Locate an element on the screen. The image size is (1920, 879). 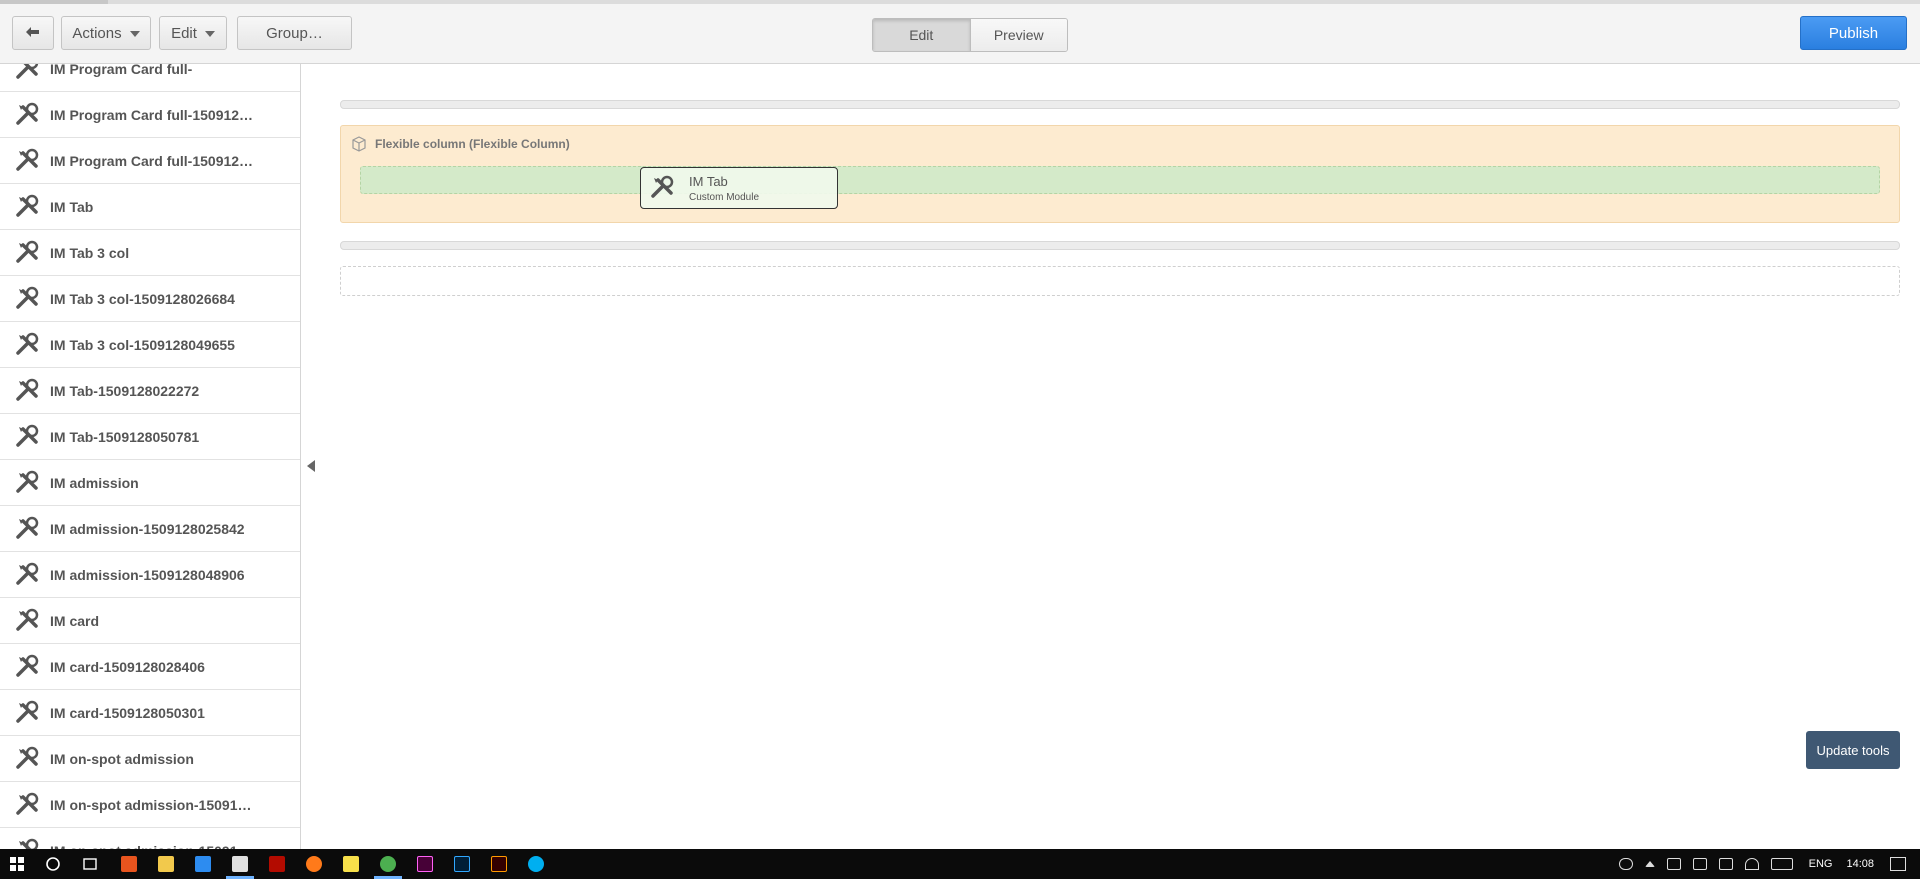
chevron-up-icon is located at coordinates (1649, 864).